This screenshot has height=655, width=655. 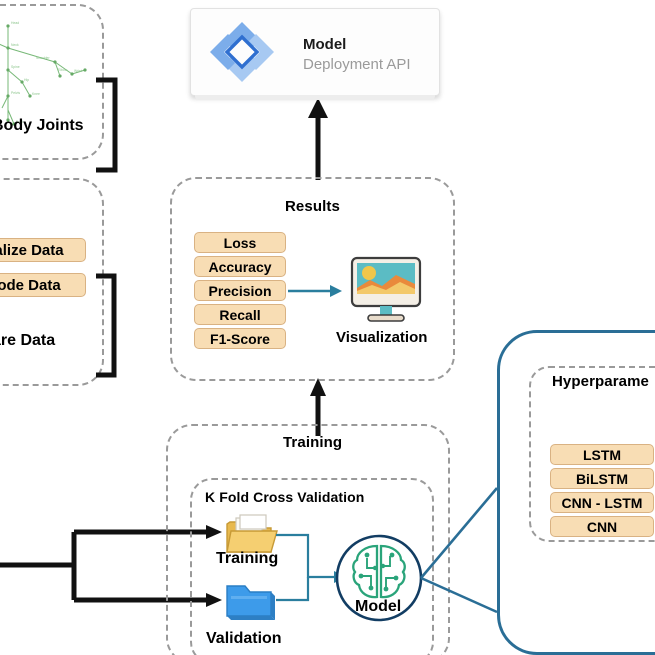 What do you see at coordinates (325, 44) in the screenshot?
I see `deploy-card-title: Model` at bounding box center [325, 44].